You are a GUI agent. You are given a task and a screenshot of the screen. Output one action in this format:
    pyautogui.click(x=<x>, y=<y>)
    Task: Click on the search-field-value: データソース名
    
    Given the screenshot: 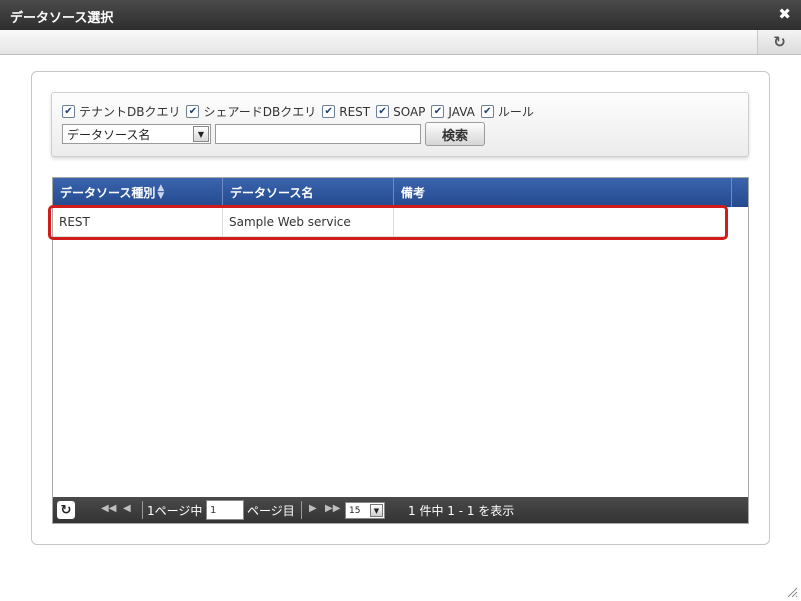 What is the action you would take?
    pyautogui.click(x=109, y=134)
    